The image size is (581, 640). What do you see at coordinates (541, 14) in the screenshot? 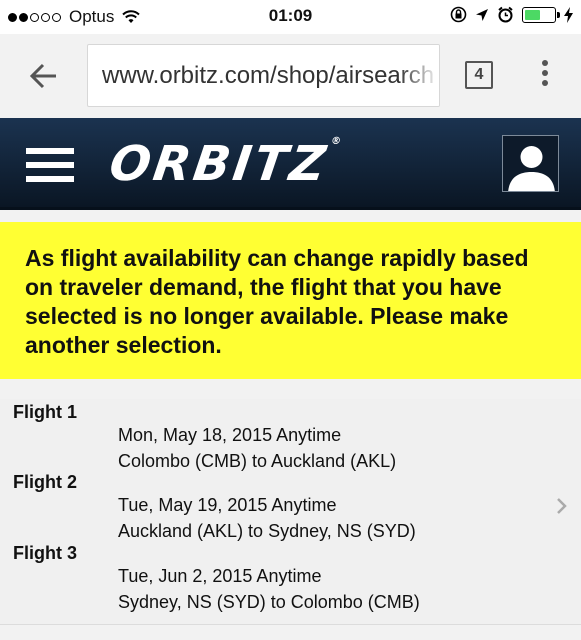
I see `battery-icon` at bounding box center [541, 14].